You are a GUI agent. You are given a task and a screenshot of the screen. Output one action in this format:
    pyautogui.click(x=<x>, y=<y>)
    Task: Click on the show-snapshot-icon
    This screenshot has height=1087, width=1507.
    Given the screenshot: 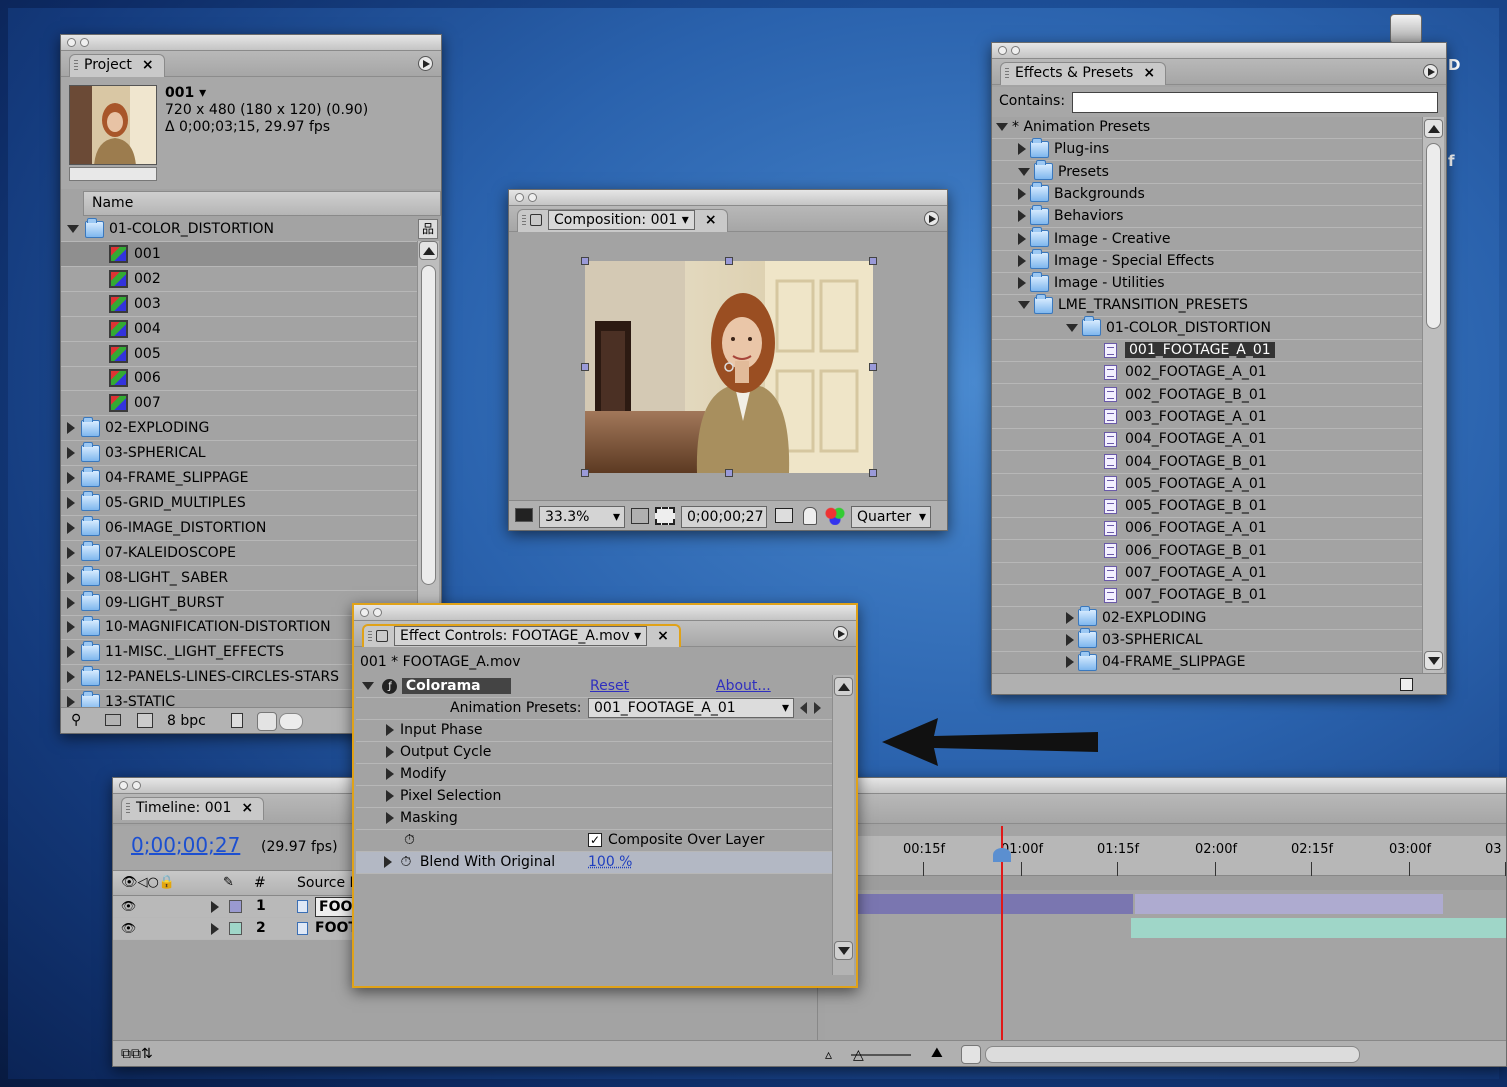 What is the action you would take?
    pyautogui.click(x=810, y=516)
    